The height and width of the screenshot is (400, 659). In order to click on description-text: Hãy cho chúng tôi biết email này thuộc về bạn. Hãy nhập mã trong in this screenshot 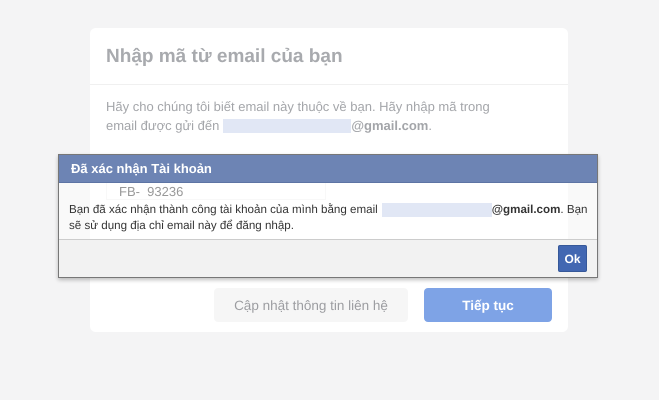, I will do `click(298, 107)`.